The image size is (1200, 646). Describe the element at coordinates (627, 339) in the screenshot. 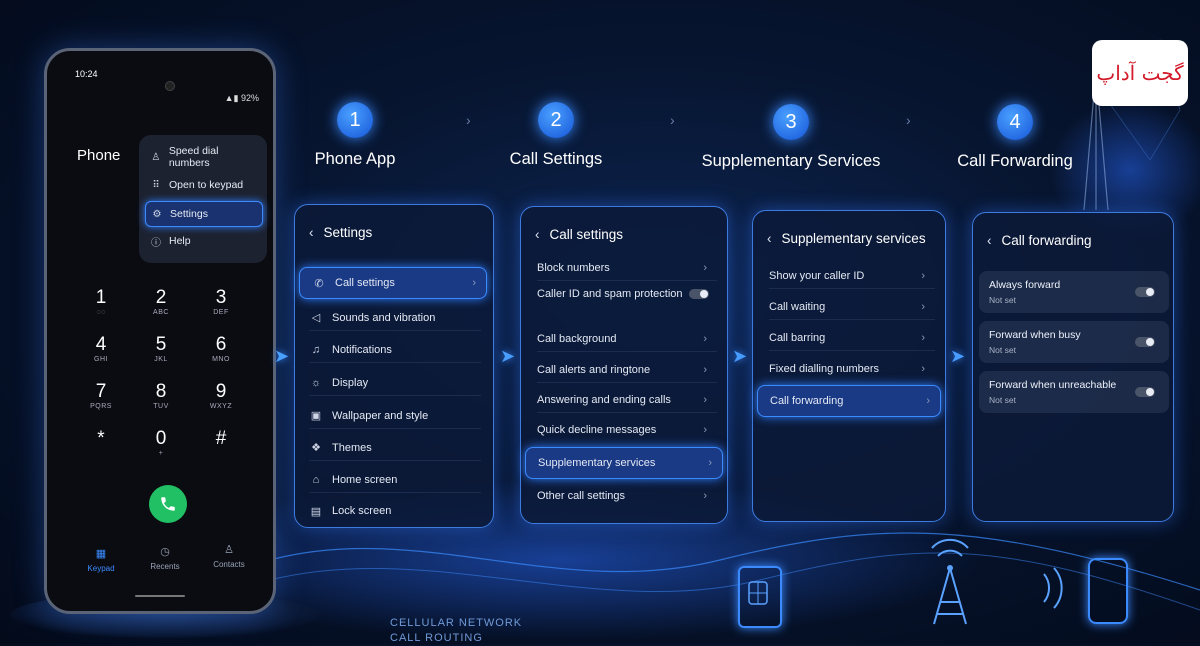

I see `call-settings-item-background: Call background ›` at that location.